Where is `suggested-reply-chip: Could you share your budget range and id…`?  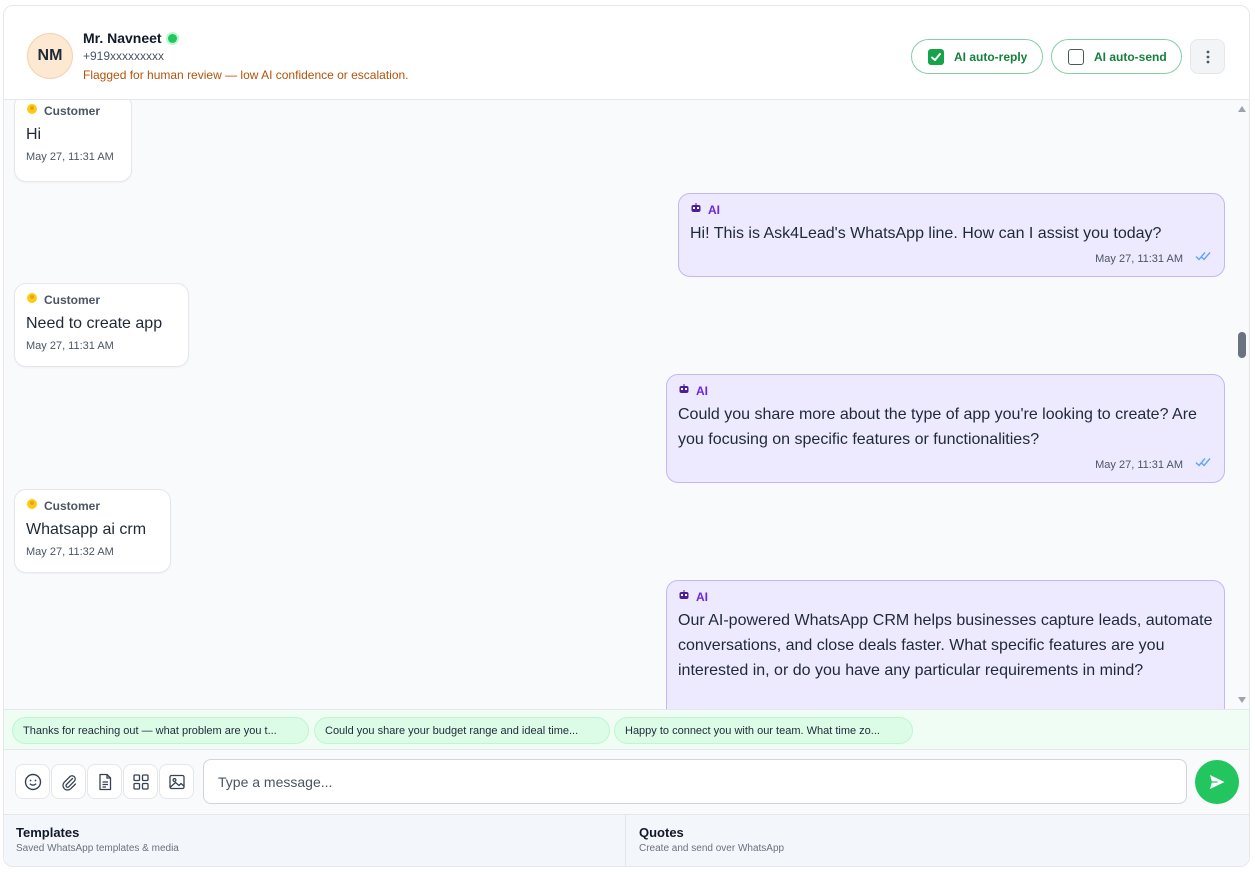
suggested-reply-chip: Could you share your budget range and id… is located at coordinates (462, 730).